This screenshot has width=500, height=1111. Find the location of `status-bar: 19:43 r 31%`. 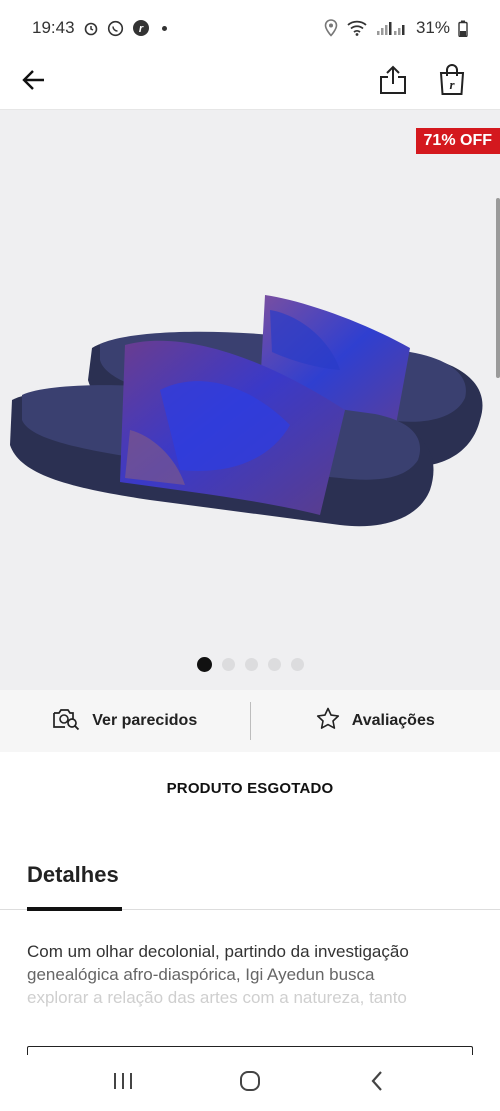

status-bar: 19:43 r 31% is located at coordinates (250, 28).